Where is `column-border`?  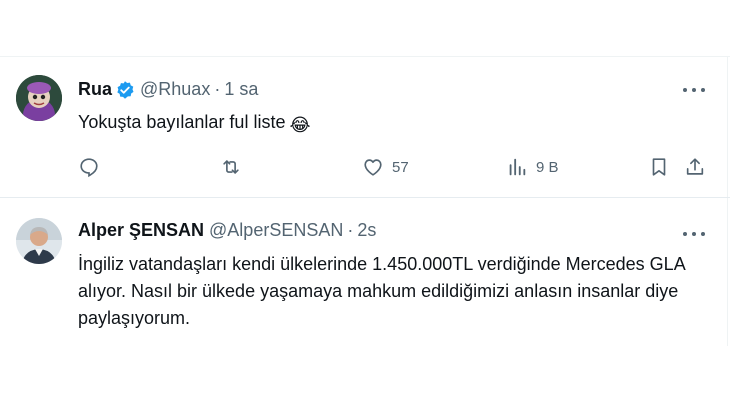 column-border is located at coordinates (727, 201).